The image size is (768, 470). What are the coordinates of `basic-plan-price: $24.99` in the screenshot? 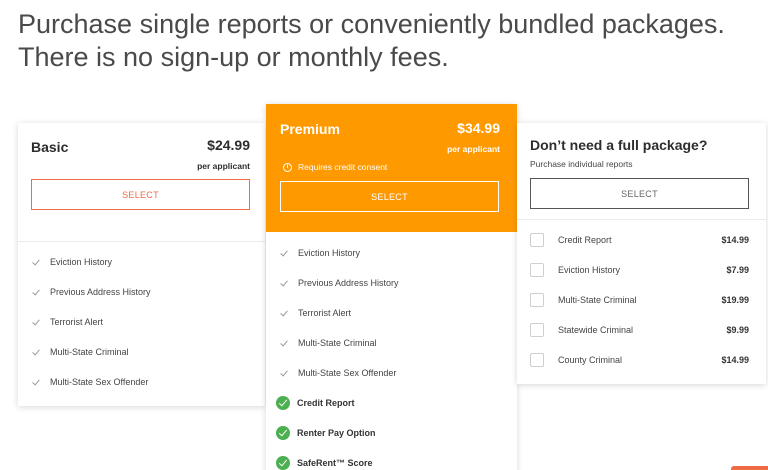 It's located at (228, 145).